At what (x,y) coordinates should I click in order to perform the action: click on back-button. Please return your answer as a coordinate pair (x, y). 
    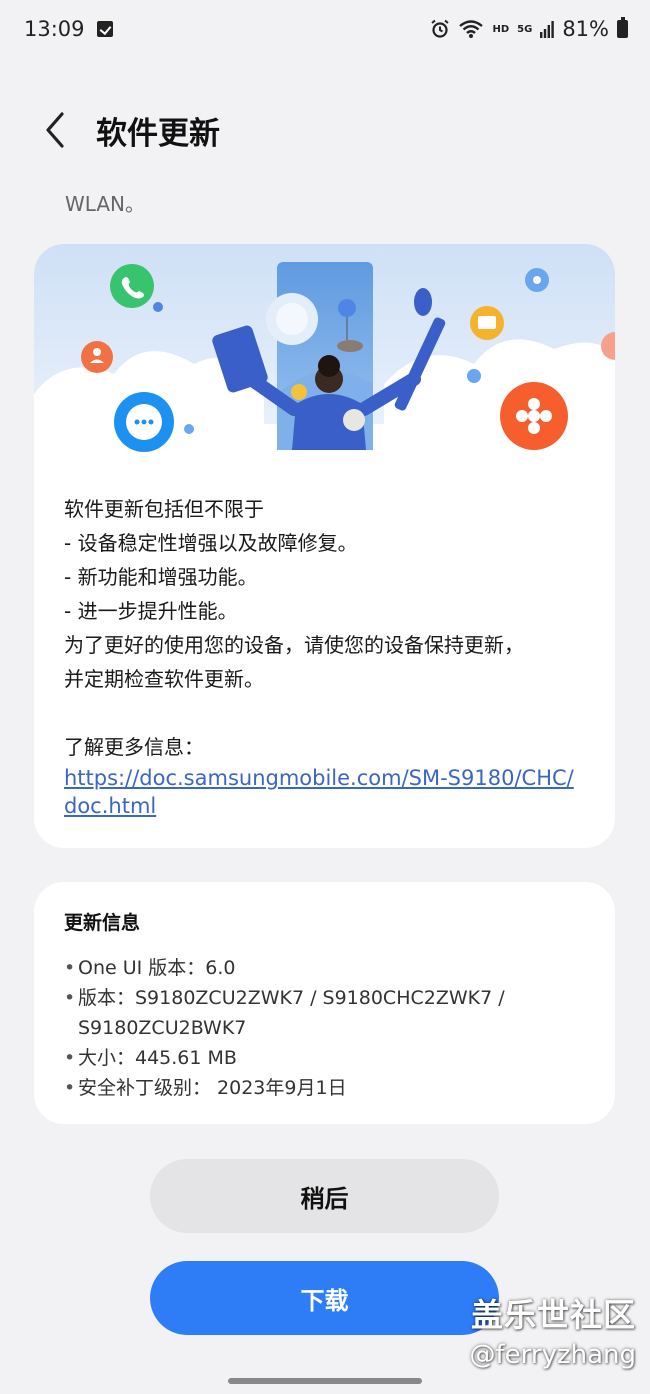
    Looking at the image, I should click on (56, 130).